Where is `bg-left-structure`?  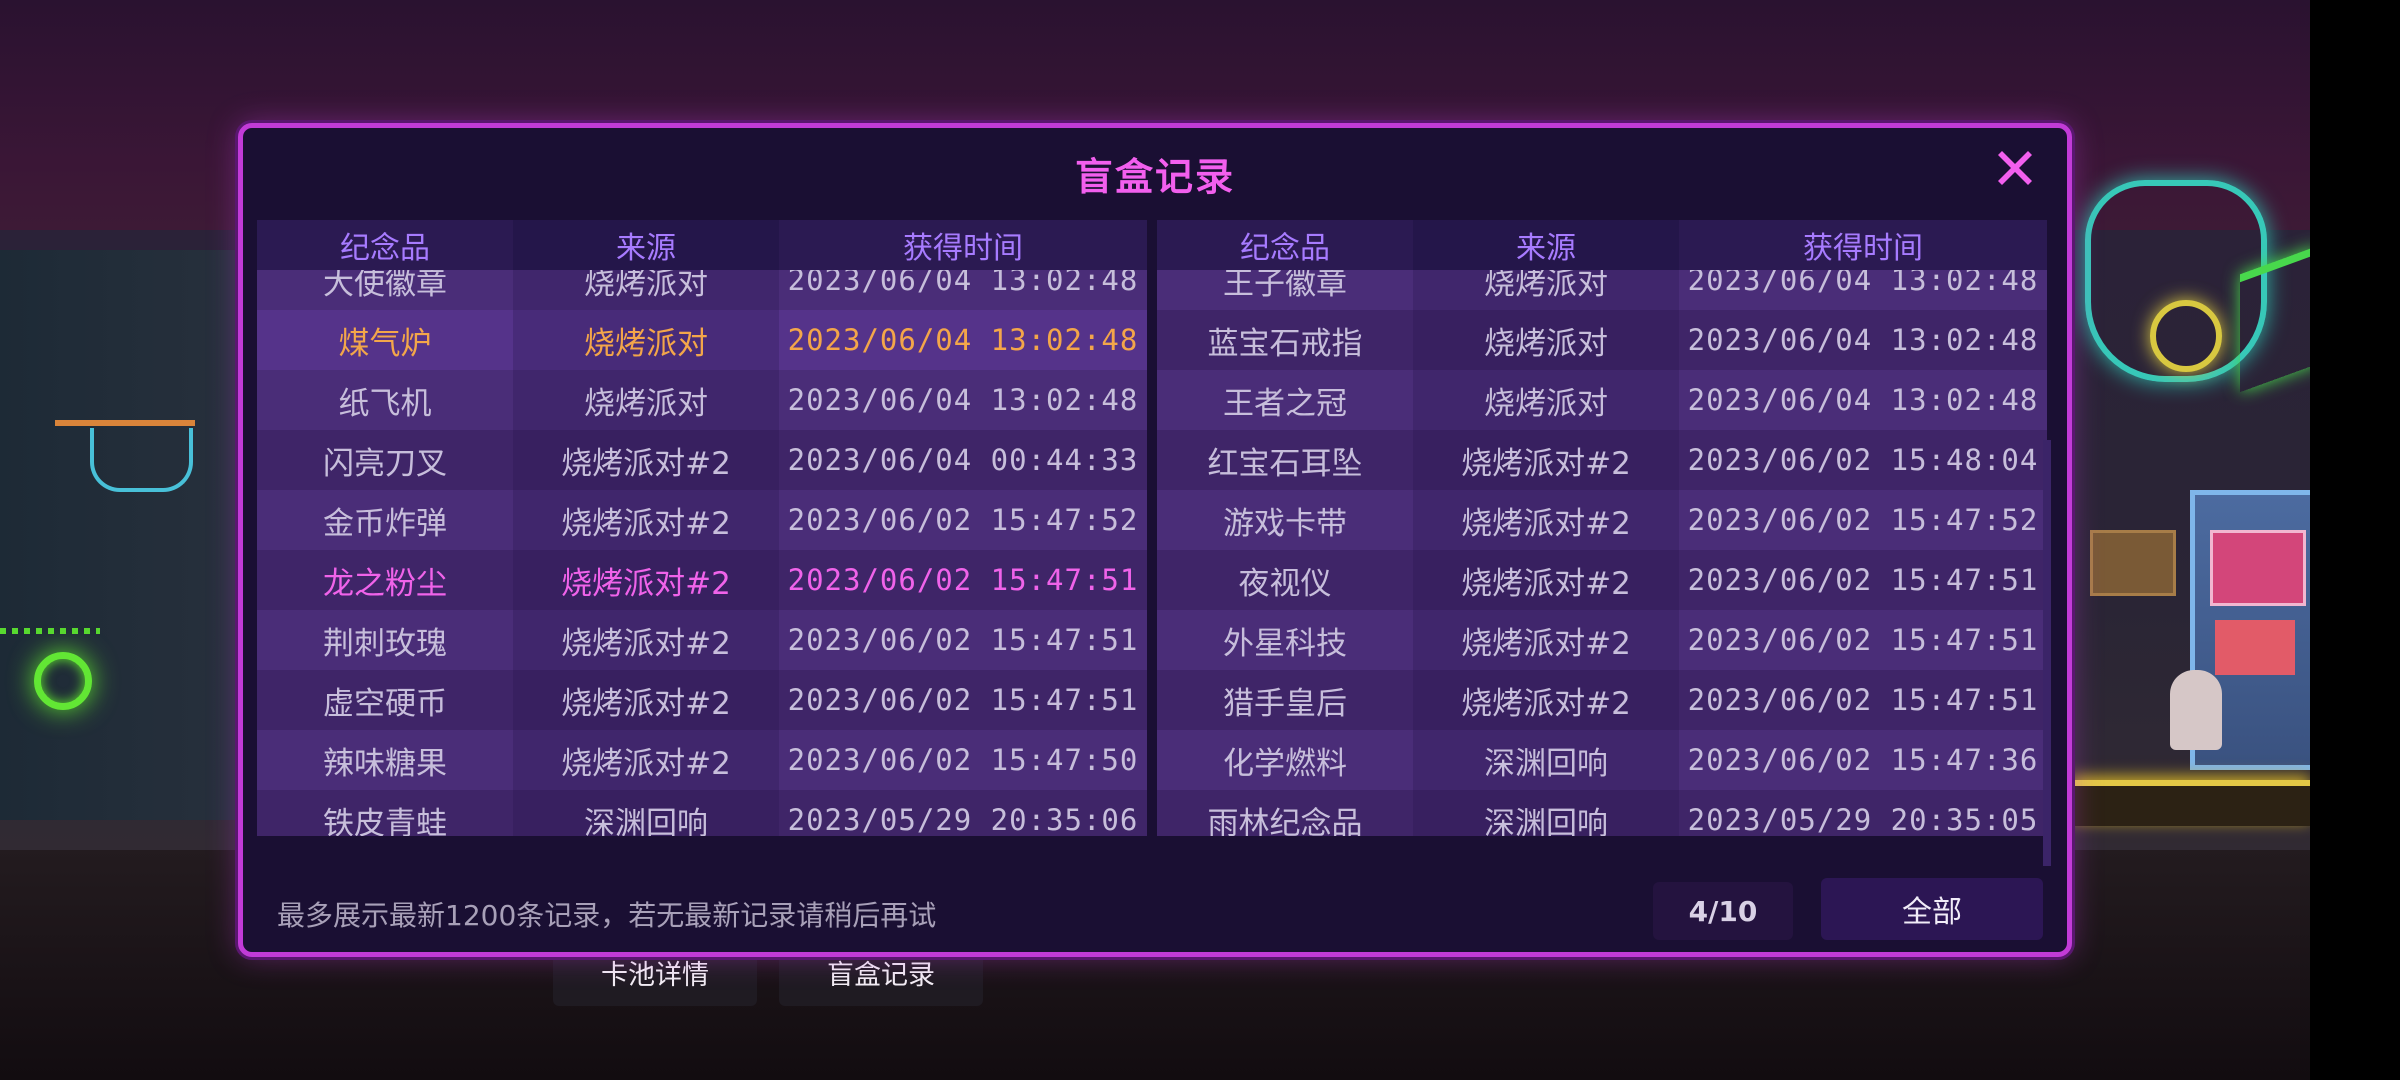 bg-left-structure is located at coordinates (120, 535).